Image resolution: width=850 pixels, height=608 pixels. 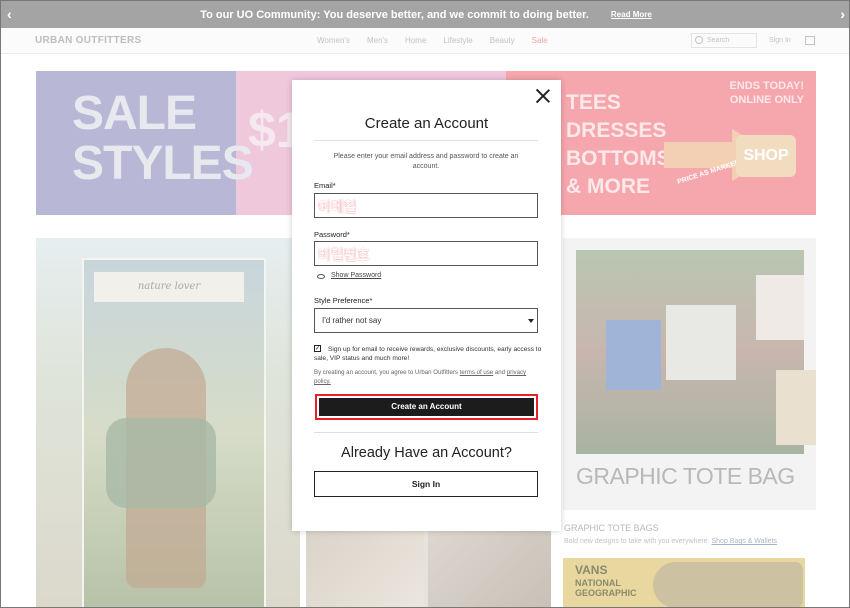 What do you see at coordinates (426, 453) in the screenshot?
I see `already-account-heading: Already Have an Account?` at bounding box center [426, 453].